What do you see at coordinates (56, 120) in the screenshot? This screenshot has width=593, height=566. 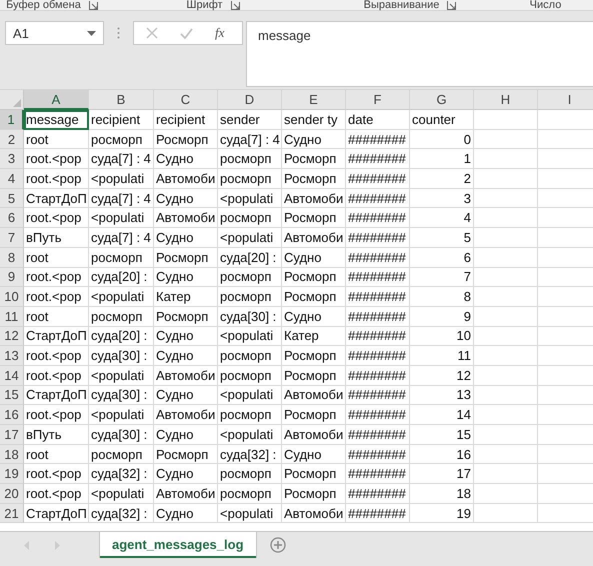 I see `table-cell: message` at bounding box center [56, 120].